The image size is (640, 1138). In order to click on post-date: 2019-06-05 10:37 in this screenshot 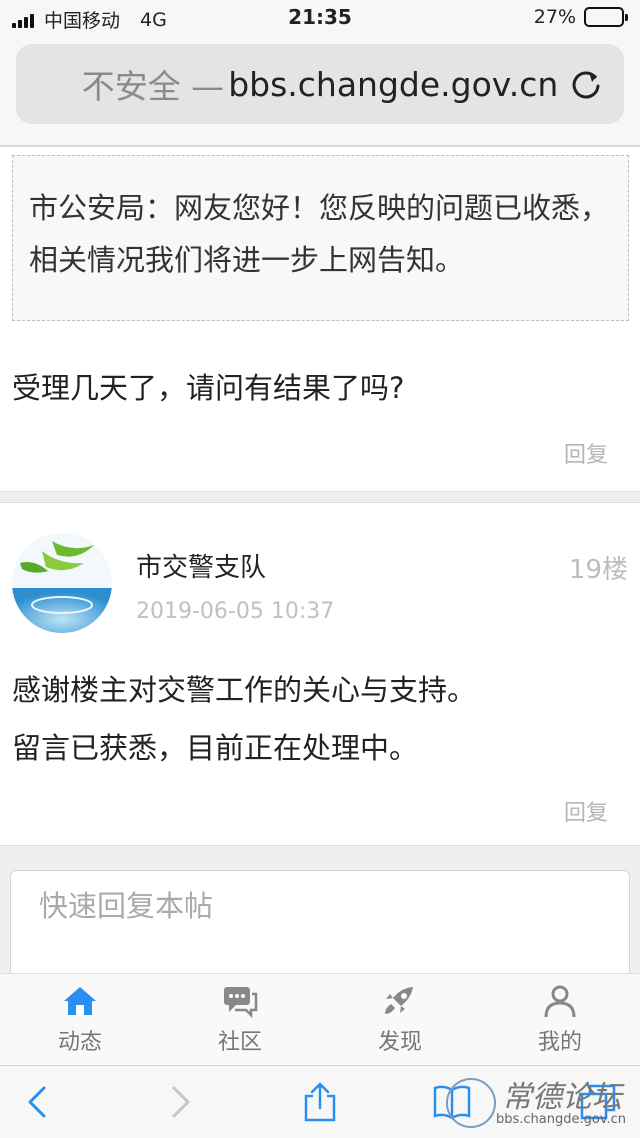, I will do `click(235, 611)`.